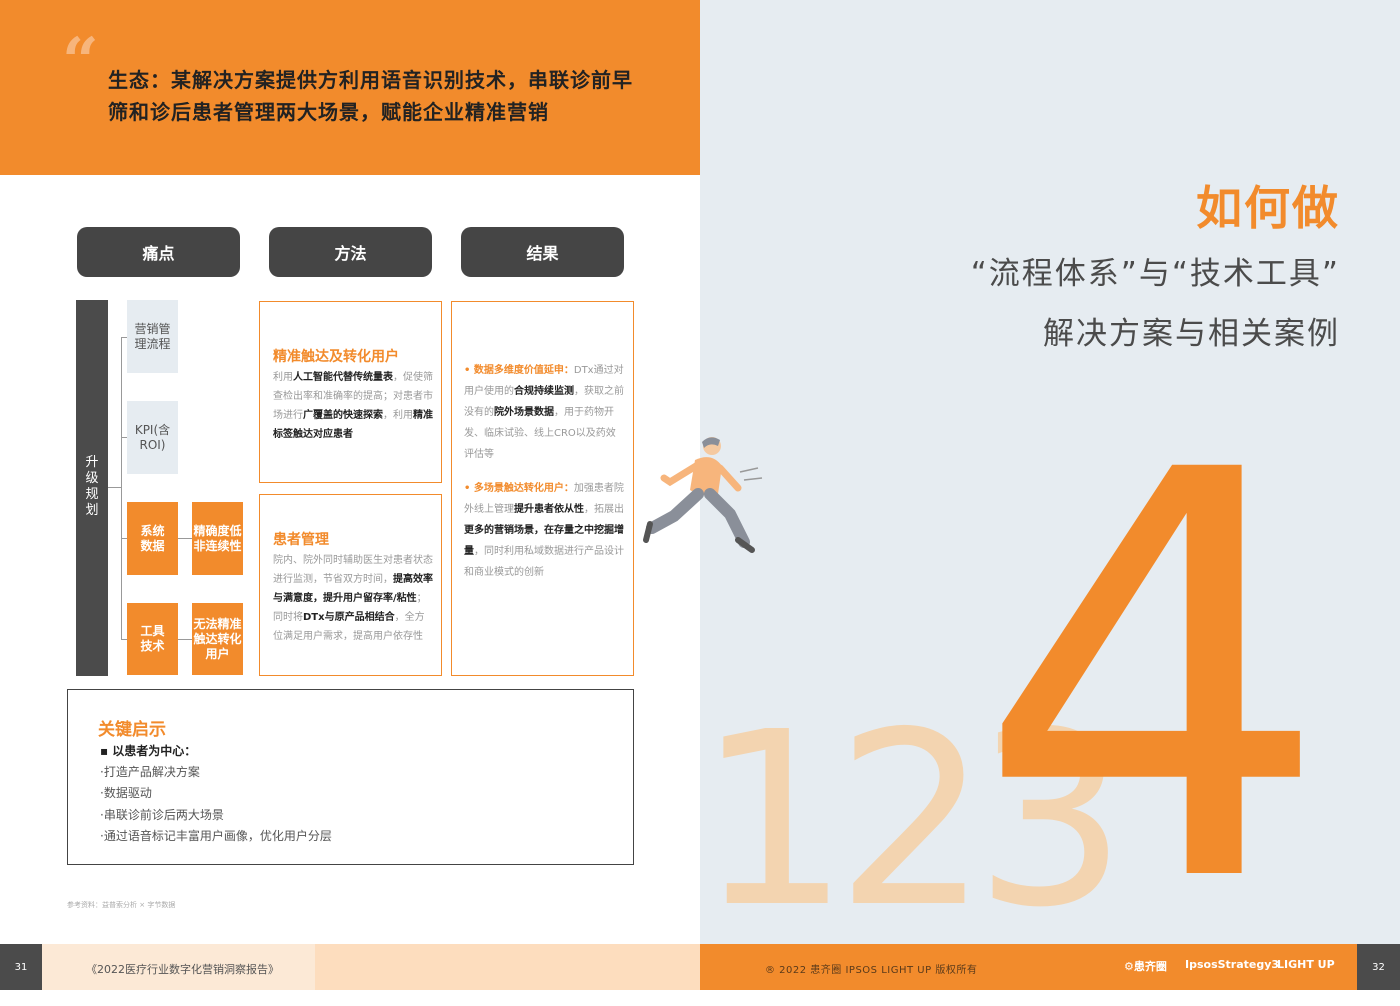  What do you see at coordinates (1145, 966) in the screenshot?
I see `logo-huanqiquan: ⚙患齐圈` at bounding box center [1145, 966].